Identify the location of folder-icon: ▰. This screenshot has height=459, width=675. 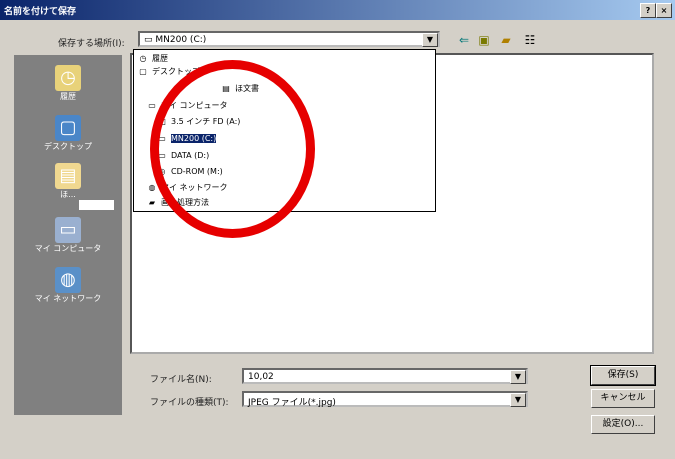
(152, 202).